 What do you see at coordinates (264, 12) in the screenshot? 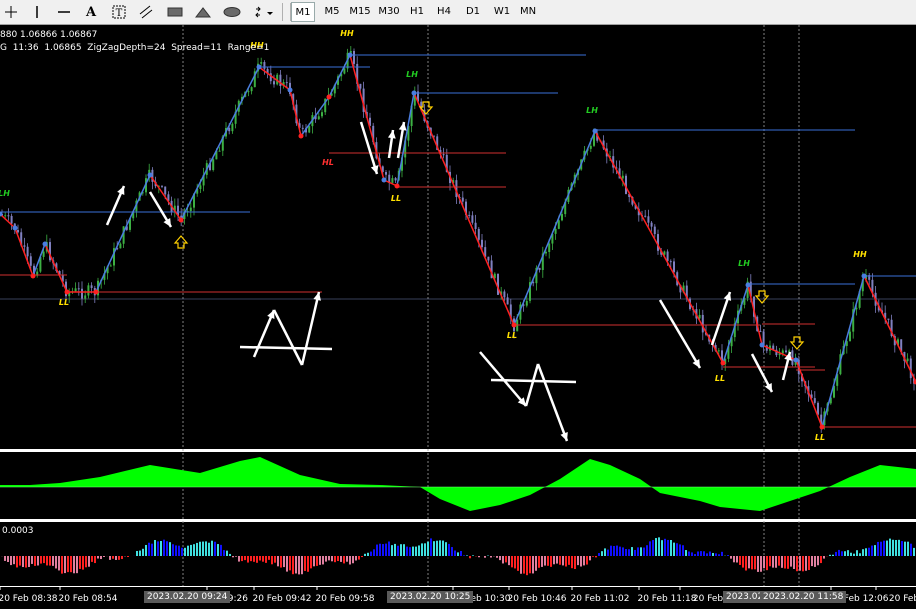
I see `arrows-icon` at bounding box center [264, 12].